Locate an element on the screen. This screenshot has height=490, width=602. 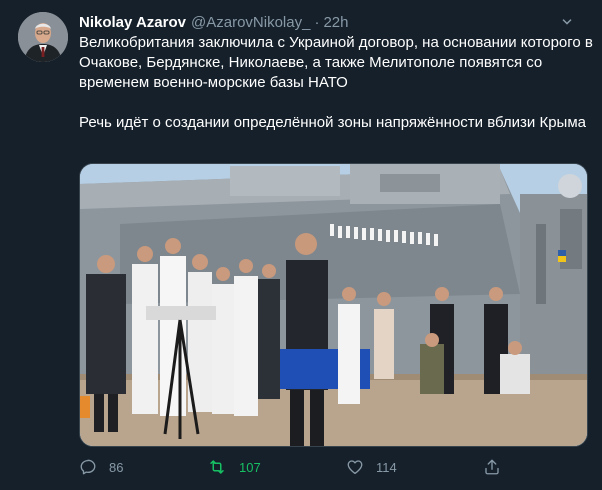
avatar is located at coordinates (43, 37).